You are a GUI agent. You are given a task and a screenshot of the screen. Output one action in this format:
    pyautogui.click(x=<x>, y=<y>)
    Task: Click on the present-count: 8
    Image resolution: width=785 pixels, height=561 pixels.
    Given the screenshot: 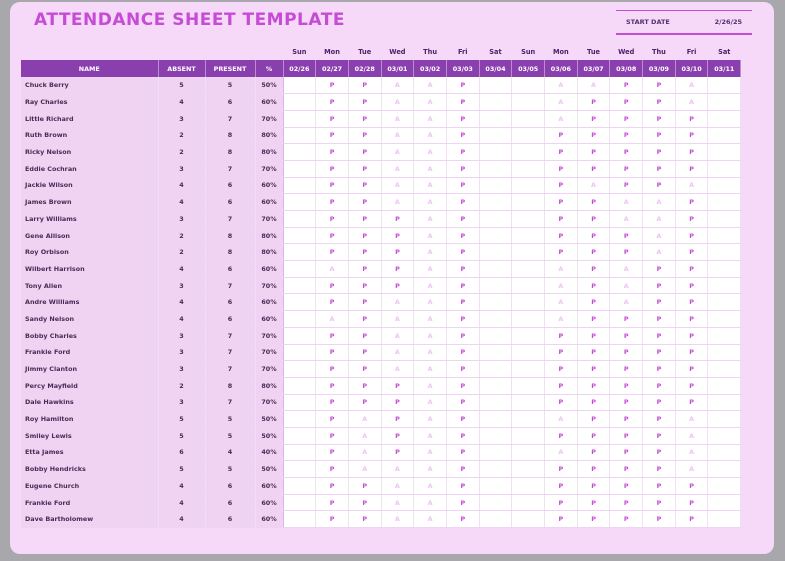 What is the action you would take?
    pyautogui.click(x=230, y=136)
    